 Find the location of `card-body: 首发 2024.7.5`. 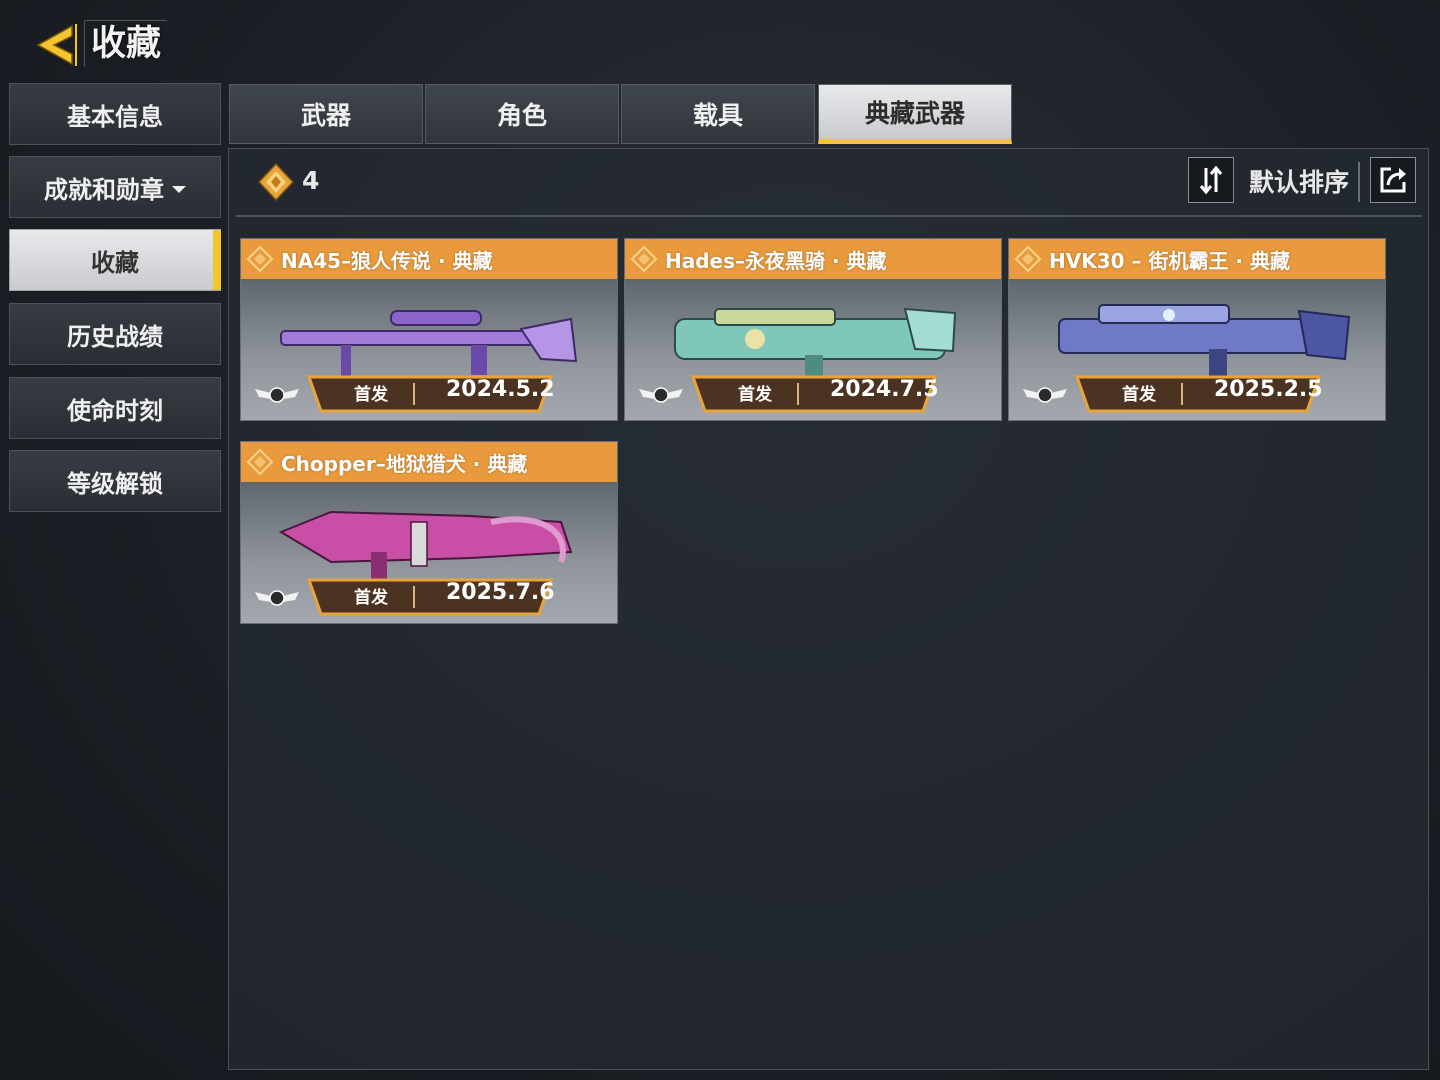

card-body: 首发 2024.7.5 is located at coordinates (813, 349).